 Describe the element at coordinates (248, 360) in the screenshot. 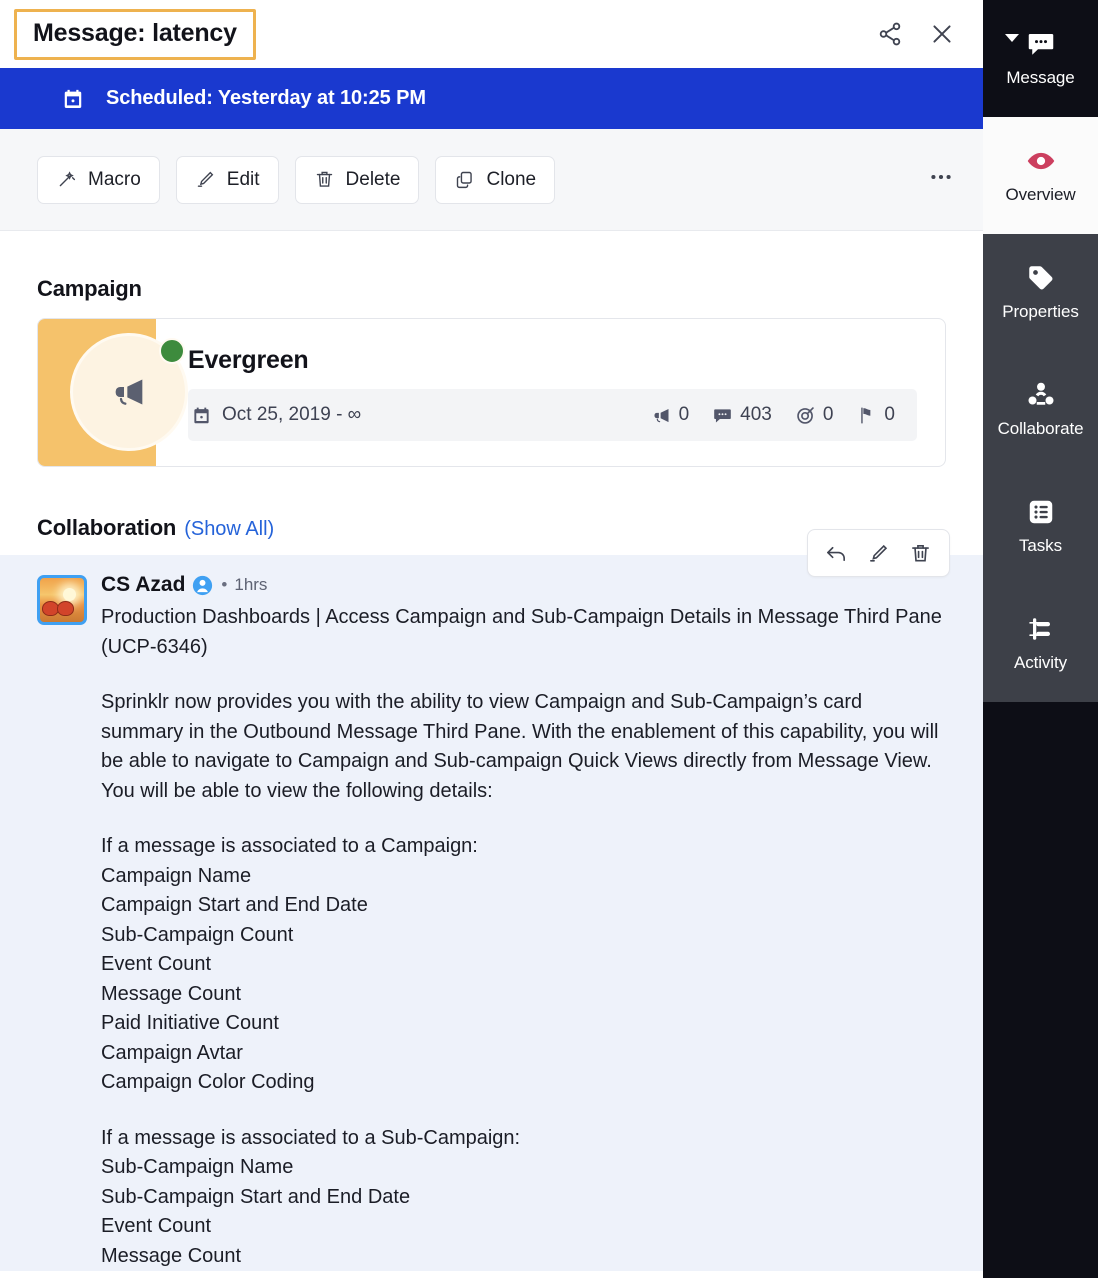

I see `campaign-name: Evergreen` at that location.